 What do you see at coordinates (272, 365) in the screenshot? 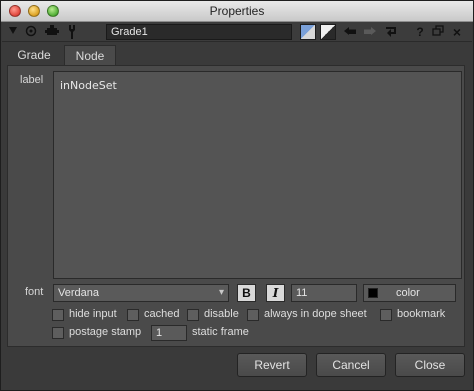
I see `revert-button: Revert` at bounding box center [272, 365].